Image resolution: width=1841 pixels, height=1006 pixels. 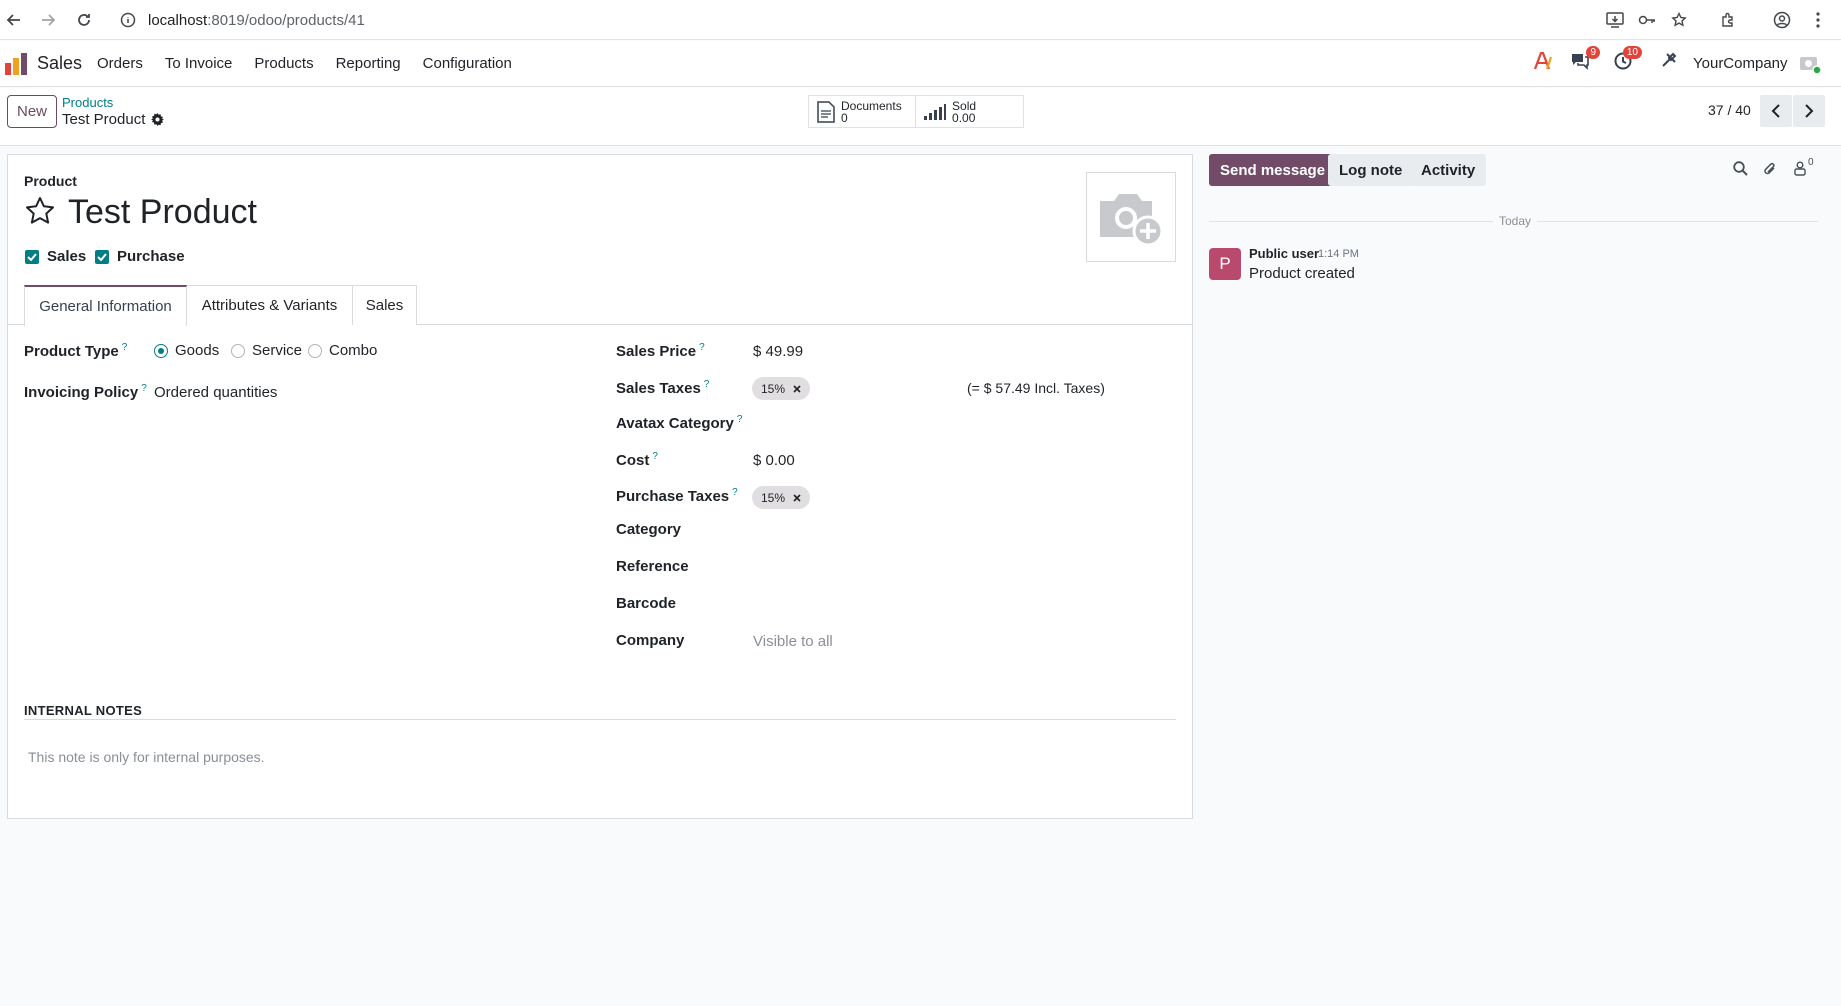 I want to click on avatar: P, so click(x=1225, y=264).